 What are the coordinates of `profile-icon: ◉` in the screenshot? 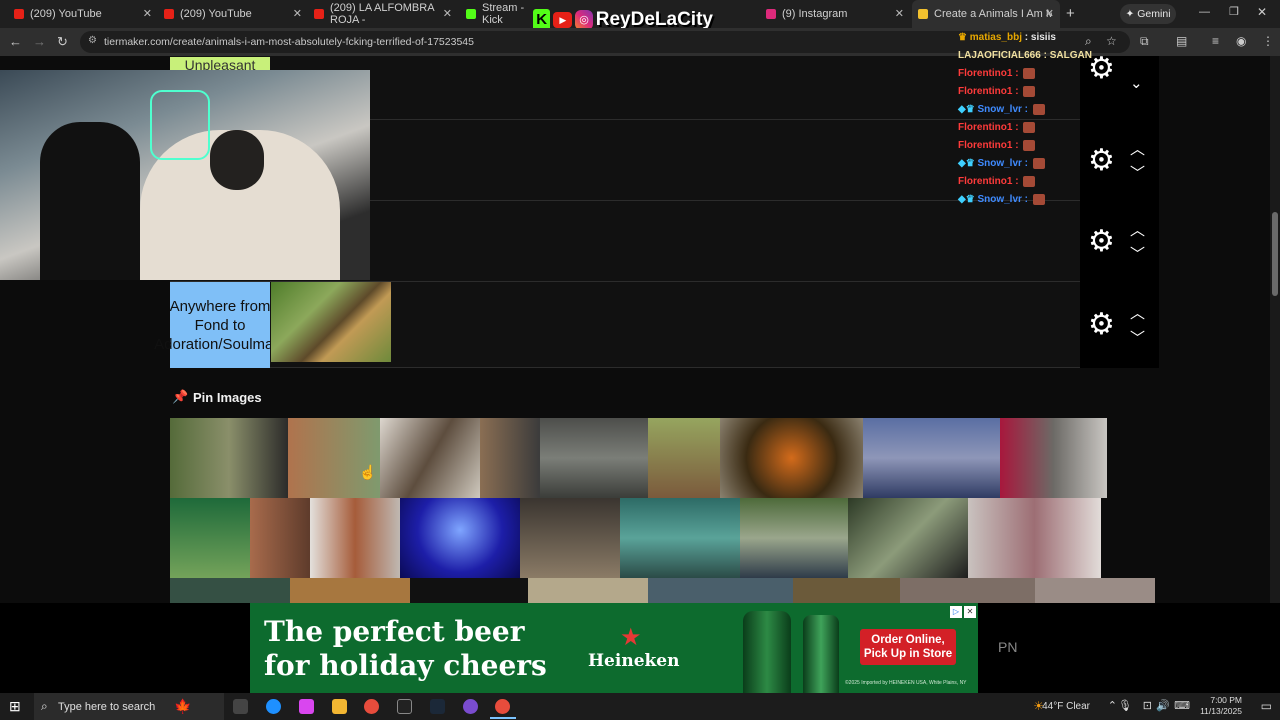 It's located at (1241, 41).